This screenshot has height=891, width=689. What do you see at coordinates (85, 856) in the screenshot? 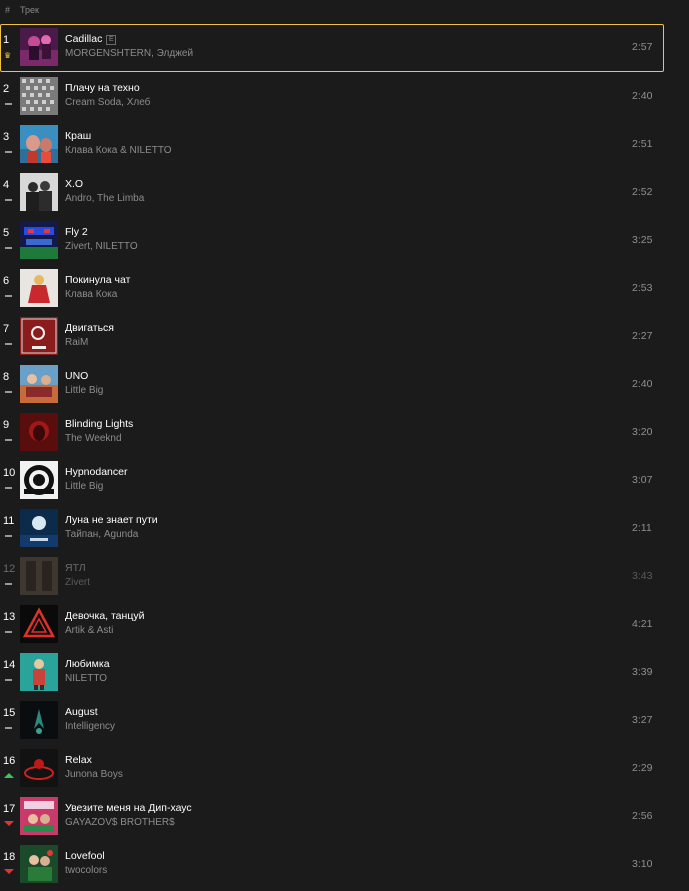
I see `track-title: Lovefool` at bounding box center [85, 856].